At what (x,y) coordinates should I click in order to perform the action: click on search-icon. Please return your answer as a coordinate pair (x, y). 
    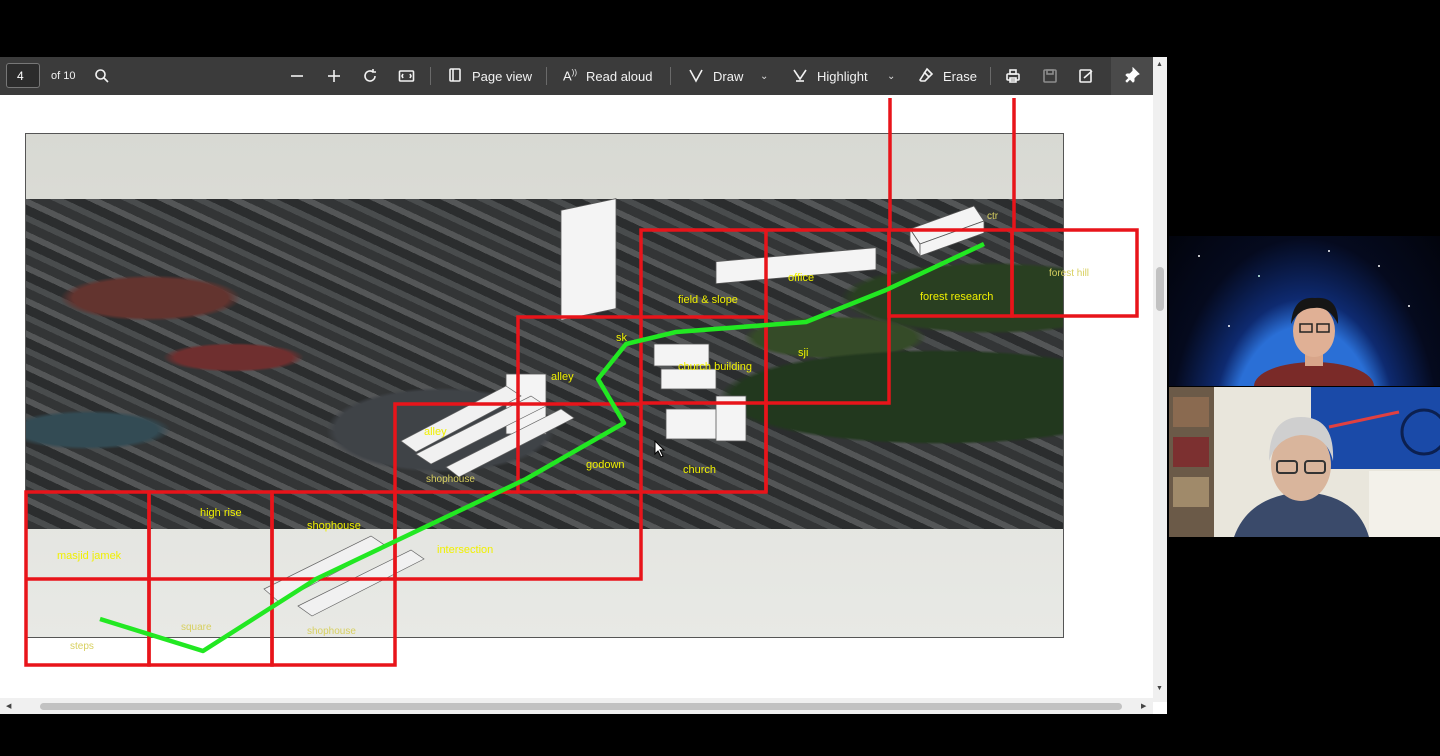
    Looking at the image, I should click on (102, 76).